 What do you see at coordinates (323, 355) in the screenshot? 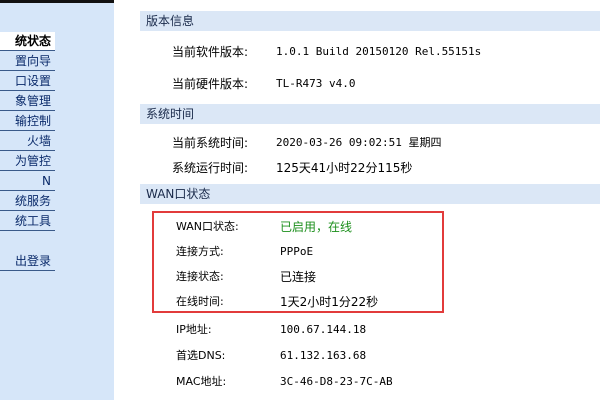
I see `primary-dns-value: 61.132.163.68` at bounding box center [323, 355].